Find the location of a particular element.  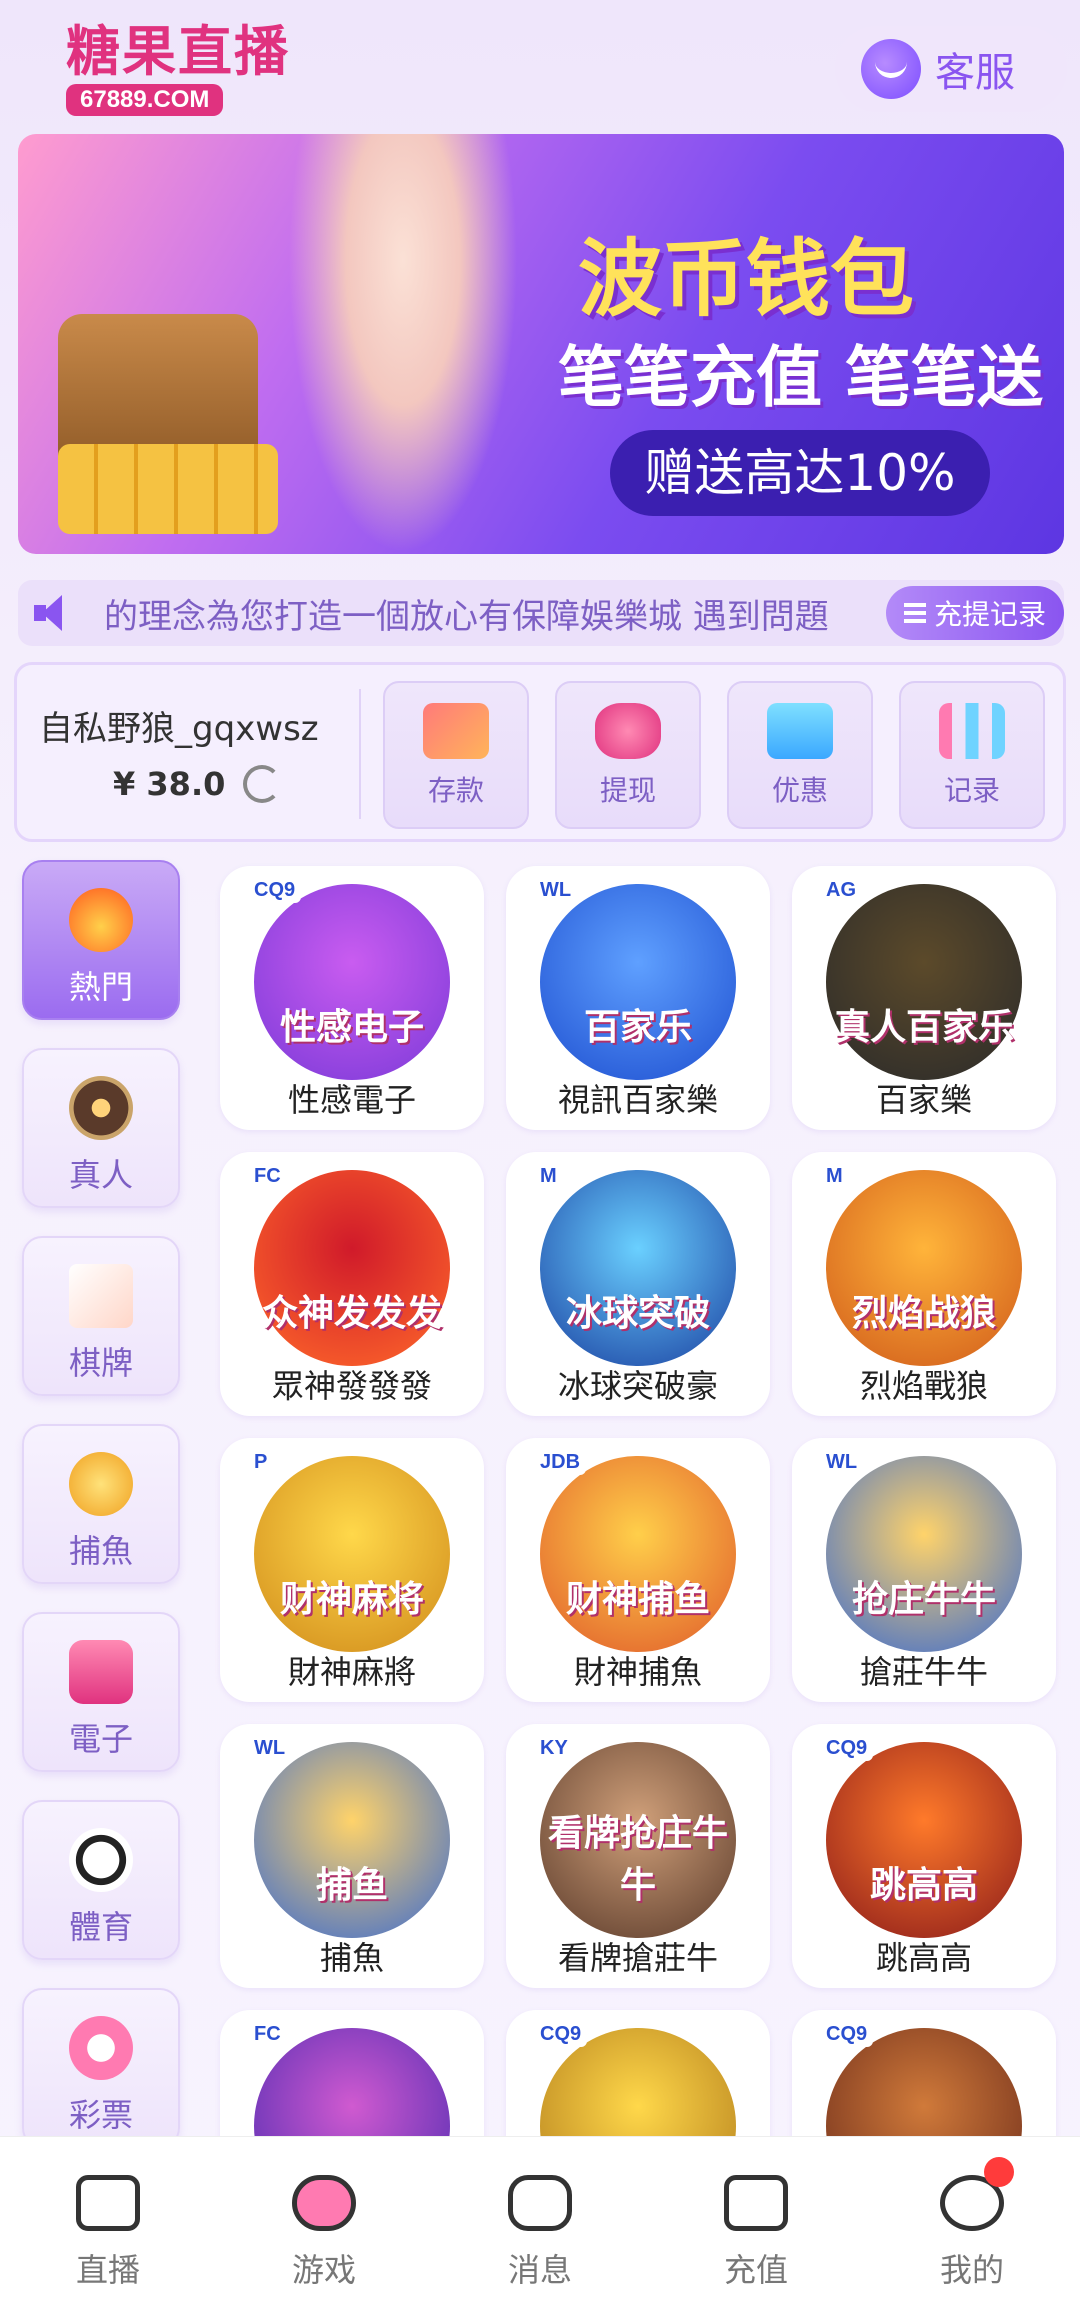

game-label: 財神捕魚 is located at coordinates (637, 1672).